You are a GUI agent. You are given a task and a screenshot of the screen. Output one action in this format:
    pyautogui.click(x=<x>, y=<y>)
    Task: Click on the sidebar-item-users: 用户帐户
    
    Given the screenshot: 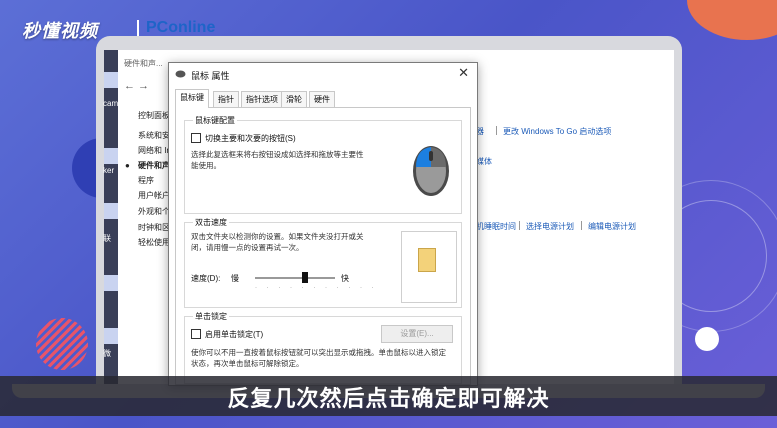 What is the action you would take?
    pyautogui.click(x=154, y=195)
    